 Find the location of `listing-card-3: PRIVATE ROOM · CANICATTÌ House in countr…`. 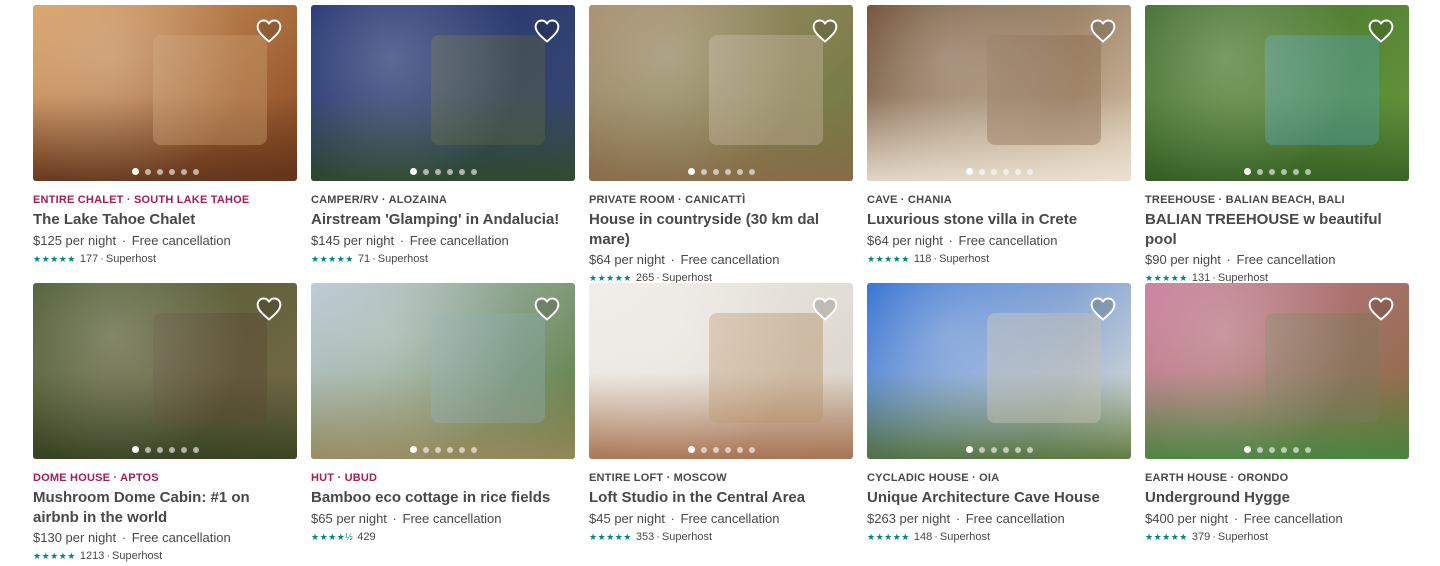

listing-card-3: PRIVATE ROOM · CANICATTÌ House in countr… is located at coordinates (721, 145).